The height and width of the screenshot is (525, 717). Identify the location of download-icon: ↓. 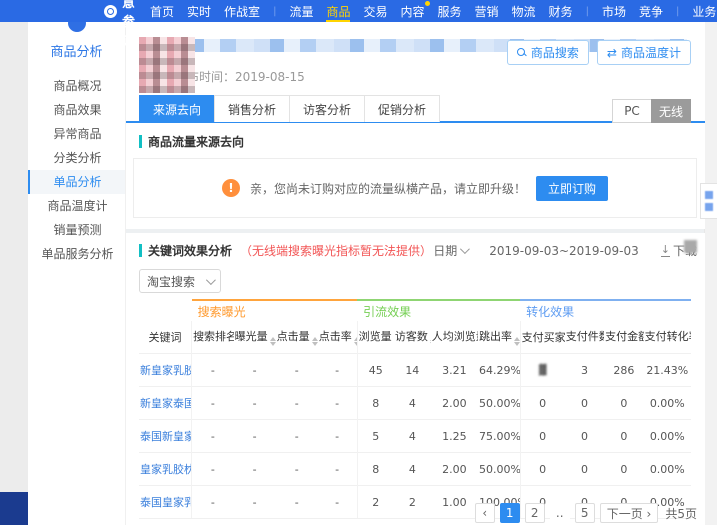
(665, 249).